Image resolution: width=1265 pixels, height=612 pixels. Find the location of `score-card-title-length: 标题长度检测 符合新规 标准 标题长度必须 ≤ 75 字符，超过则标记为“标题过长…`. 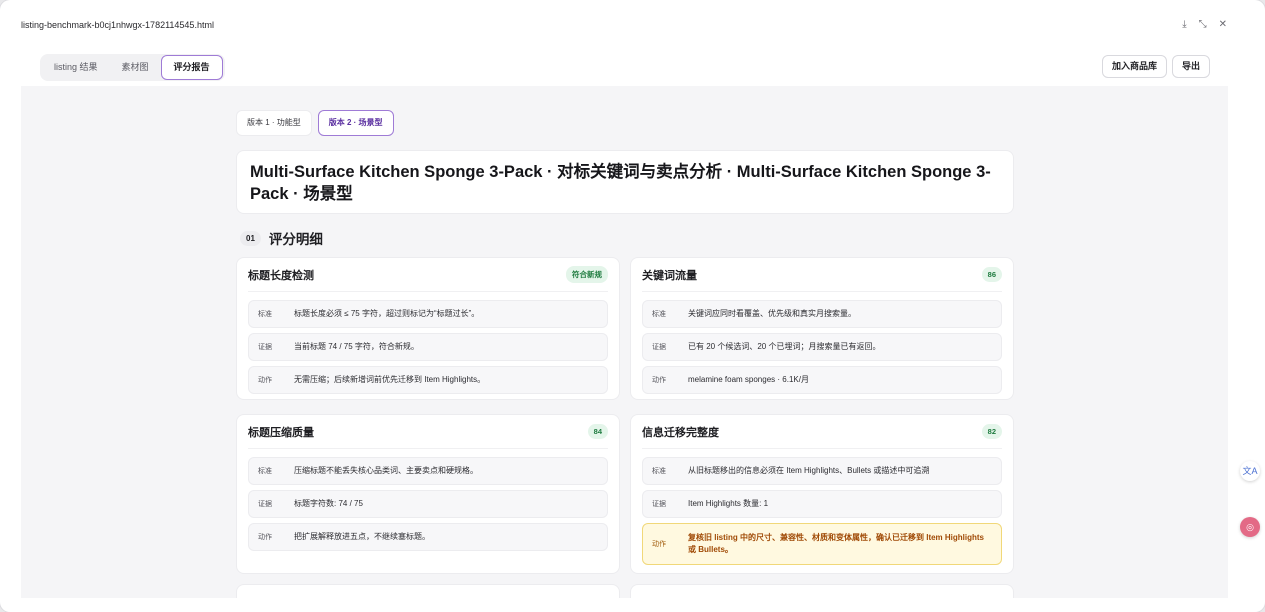

score-card-title-length: 标题长度检测 符合新规 标准 标题长度必须 ≤ 75 字符，超过则标记为“标题过长… is located at coordinates (428, 328).